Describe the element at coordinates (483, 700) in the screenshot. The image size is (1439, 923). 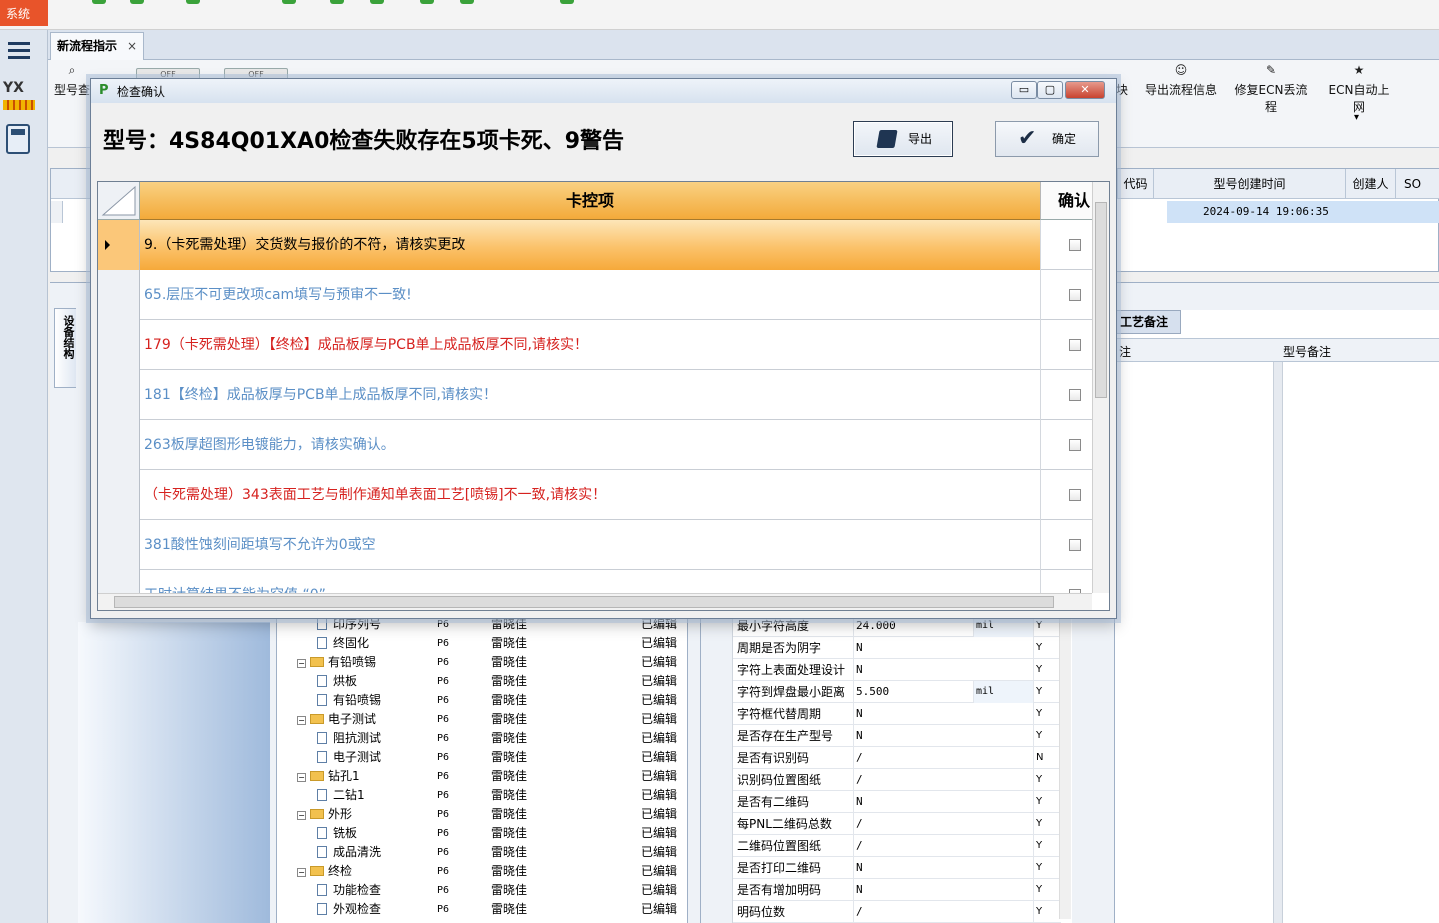
I see `tree-row: 有铅喷锡 P6 雷晓佳 已编辑` at that location.